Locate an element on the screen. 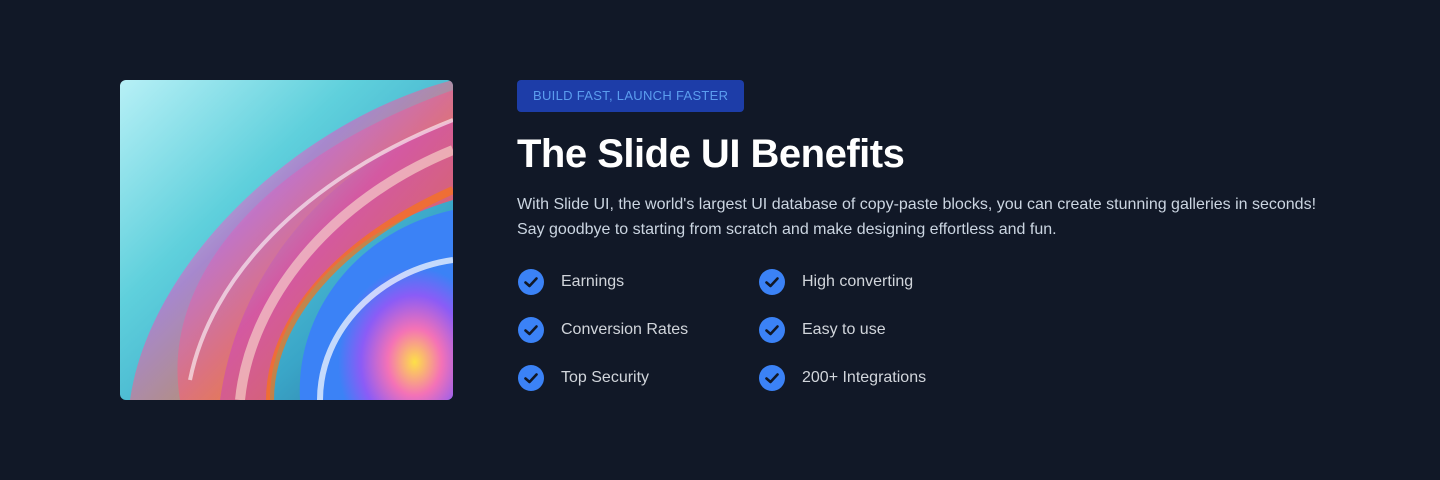 This screenshot has width=1440, height=480. feature-item: 200+ Integrations is located at coordinates (878, 378).